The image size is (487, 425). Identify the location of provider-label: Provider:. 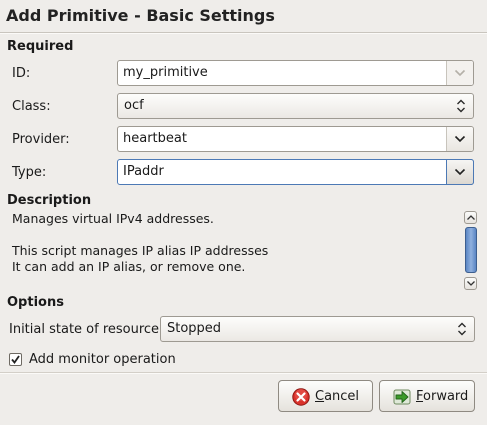
(41, 139).